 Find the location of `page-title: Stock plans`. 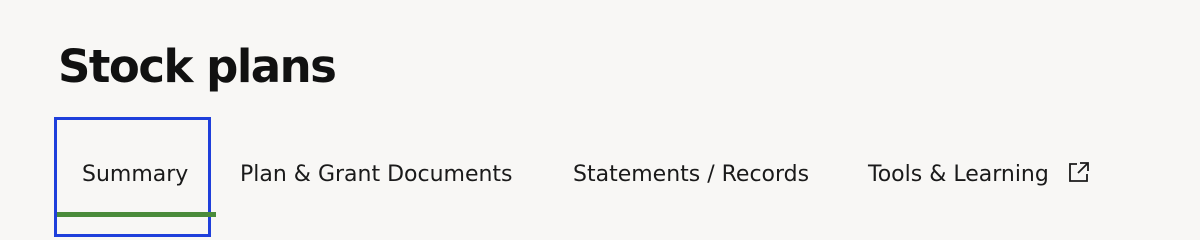

page-title: Stock plans is located at coordinates (197, 66).